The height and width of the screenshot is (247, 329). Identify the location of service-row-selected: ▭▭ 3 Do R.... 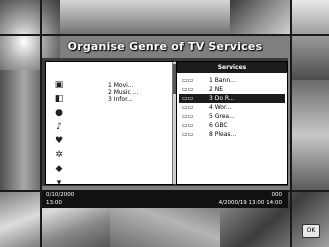
(232, 98).